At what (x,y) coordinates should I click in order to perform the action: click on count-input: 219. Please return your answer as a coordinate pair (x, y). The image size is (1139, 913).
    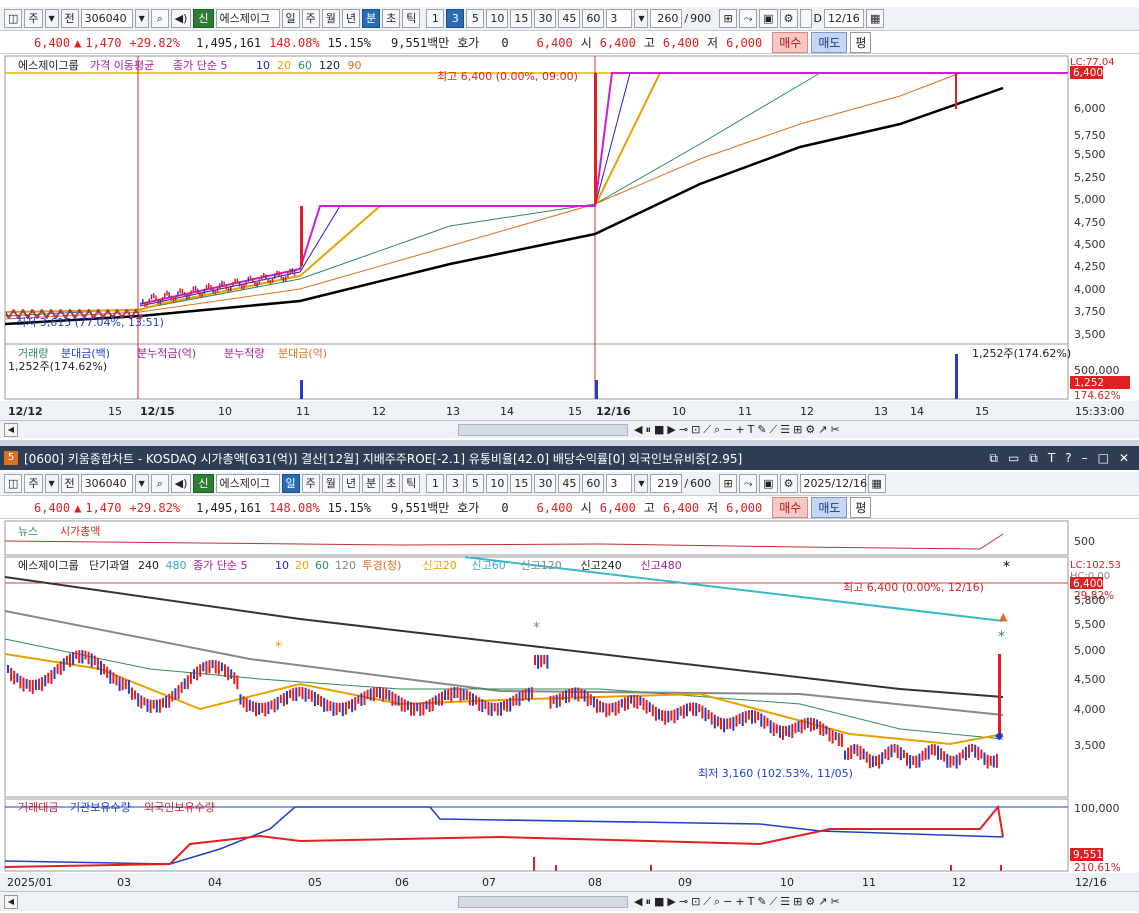
    Looking at the image, I should click on (666, 483).